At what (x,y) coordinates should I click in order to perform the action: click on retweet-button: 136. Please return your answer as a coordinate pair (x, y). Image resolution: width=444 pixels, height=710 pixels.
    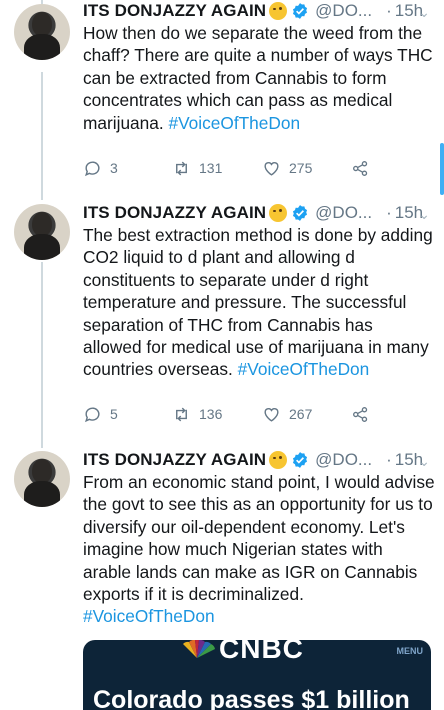
    Looking at the image, I should click on (197, 414).